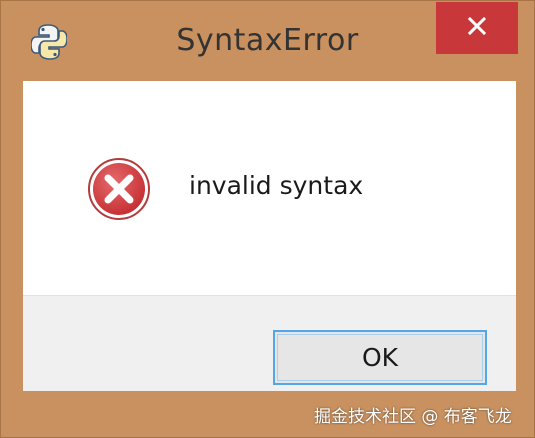 Image resolution: width=535 pixels, height=438 pixels. What do you see at coordinates (119, 189) in the screenshot?
I see `error-icon` at bounding box center [119, 189].